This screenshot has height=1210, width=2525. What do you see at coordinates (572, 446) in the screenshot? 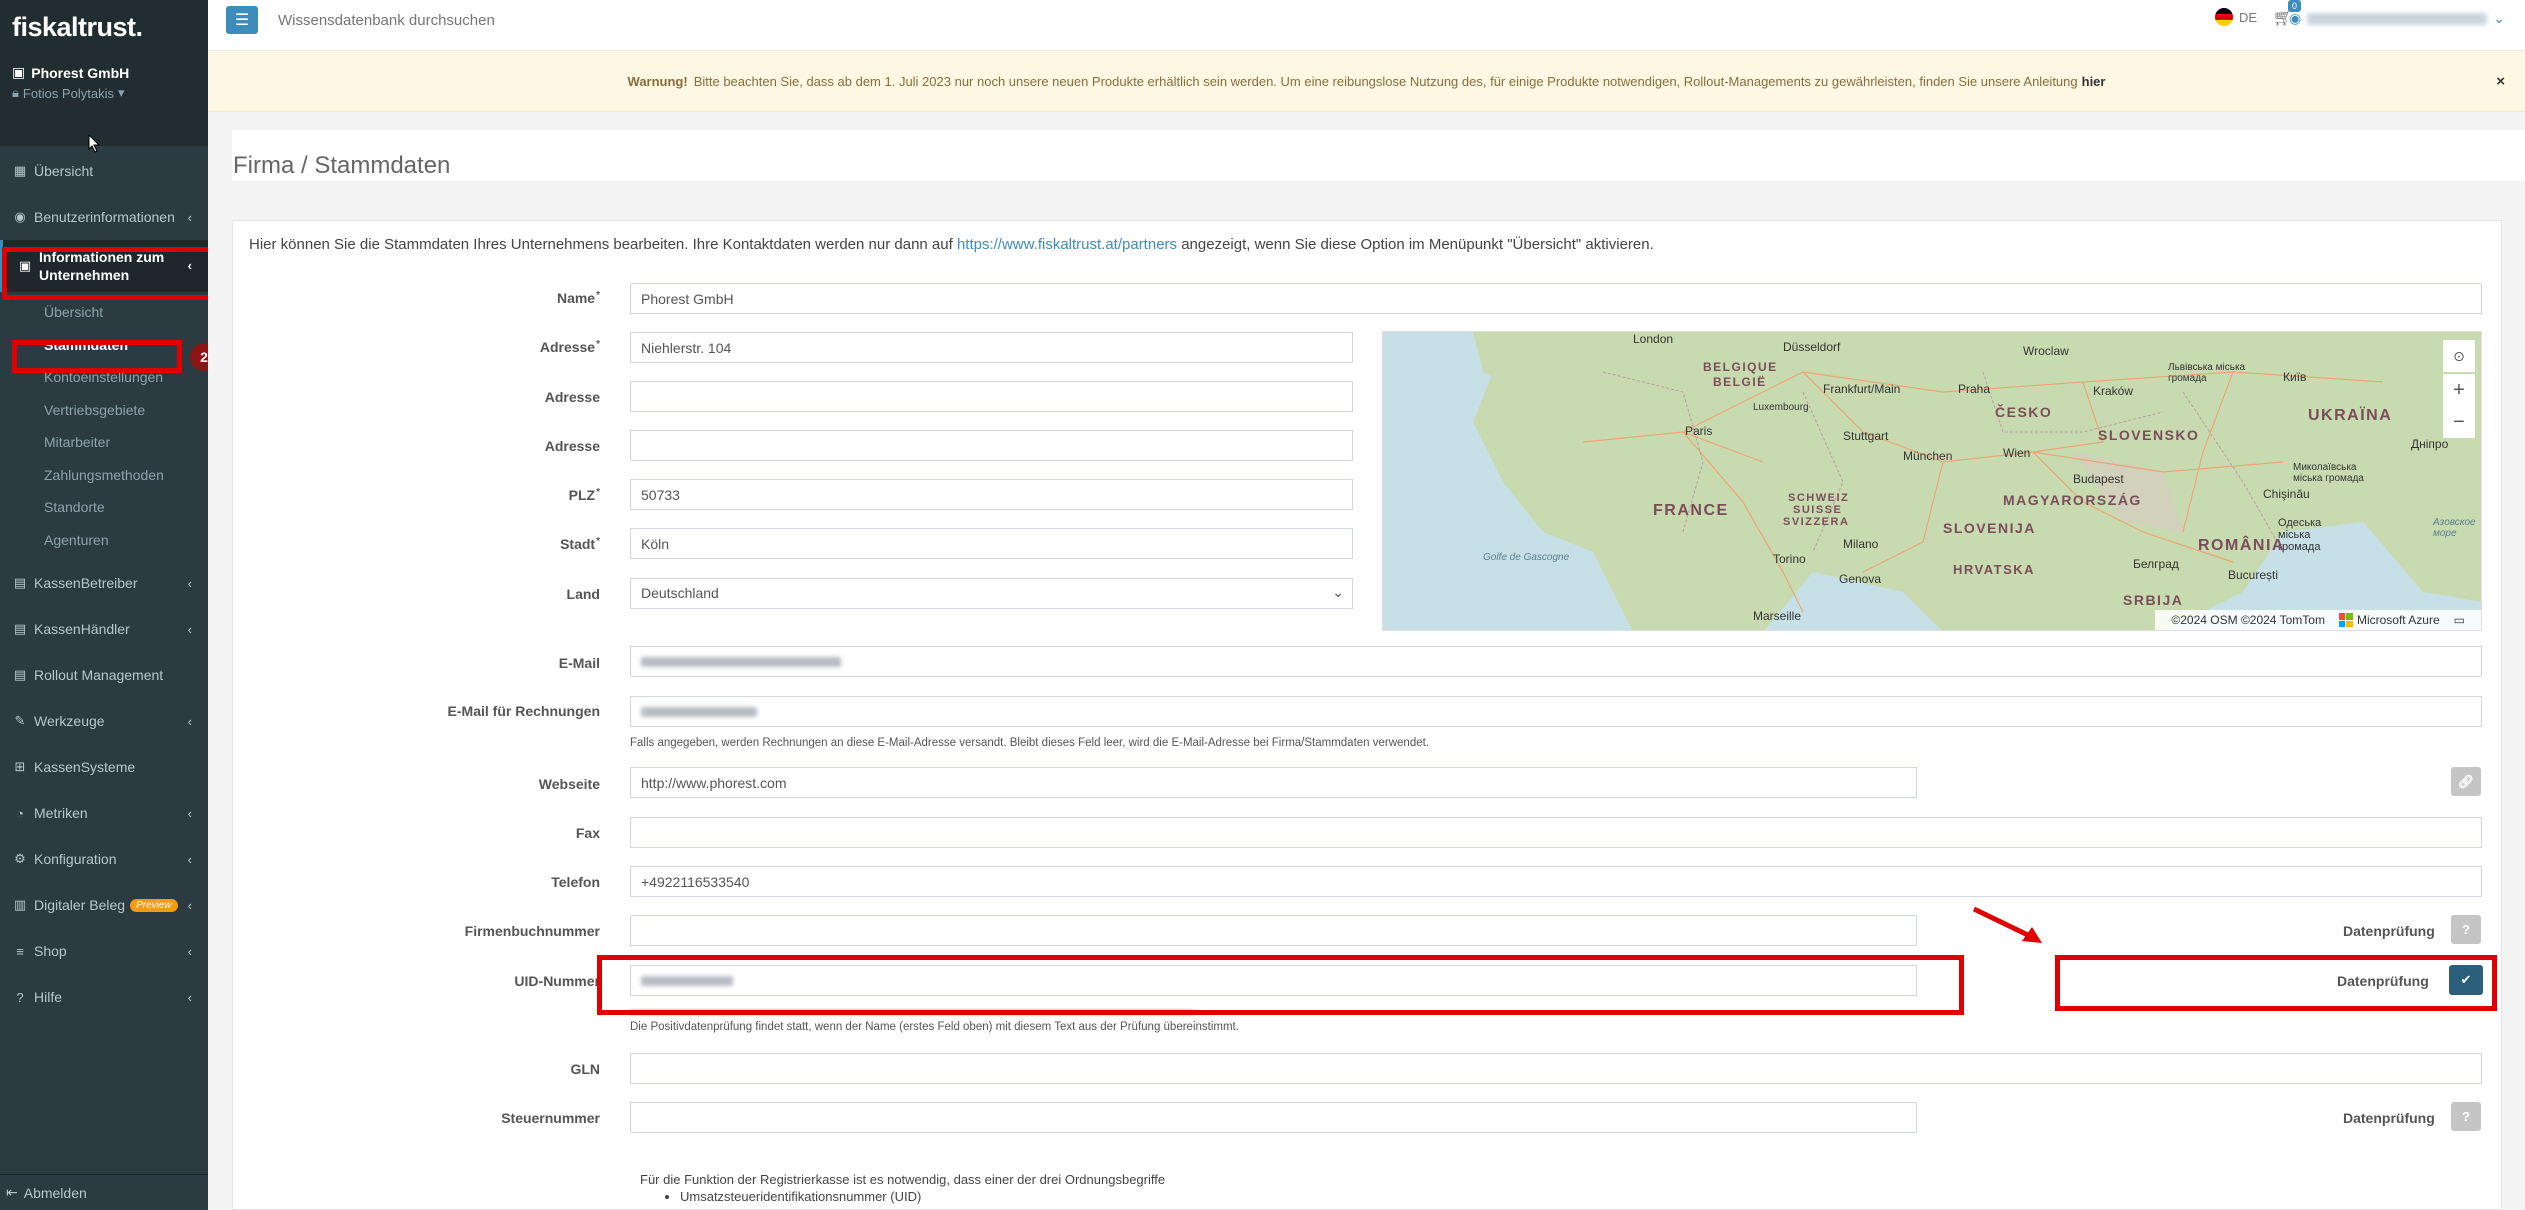
I see `address3-label: Adresse` at bounding box center [572, 446].